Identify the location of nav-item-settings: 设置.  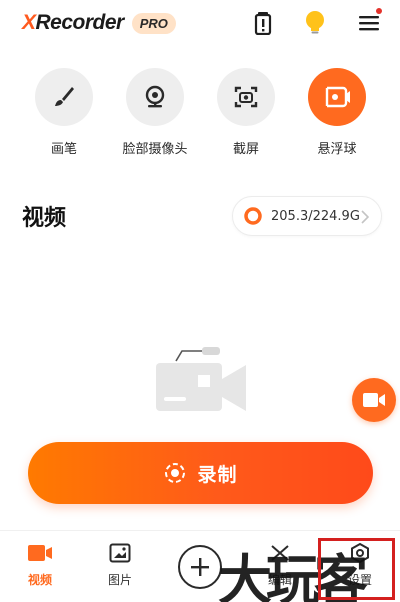
(360, 564).